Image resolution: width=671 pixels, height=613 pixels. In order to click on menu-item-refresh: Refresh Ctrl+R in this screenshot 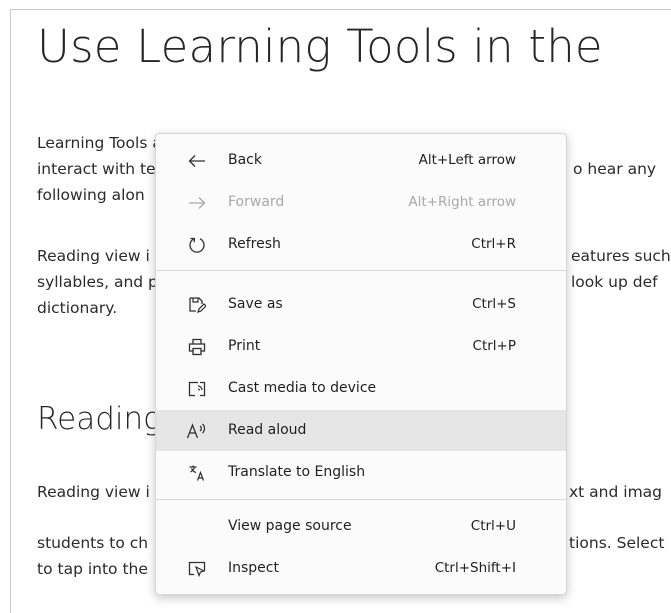, I will do `click(361, 244)`.